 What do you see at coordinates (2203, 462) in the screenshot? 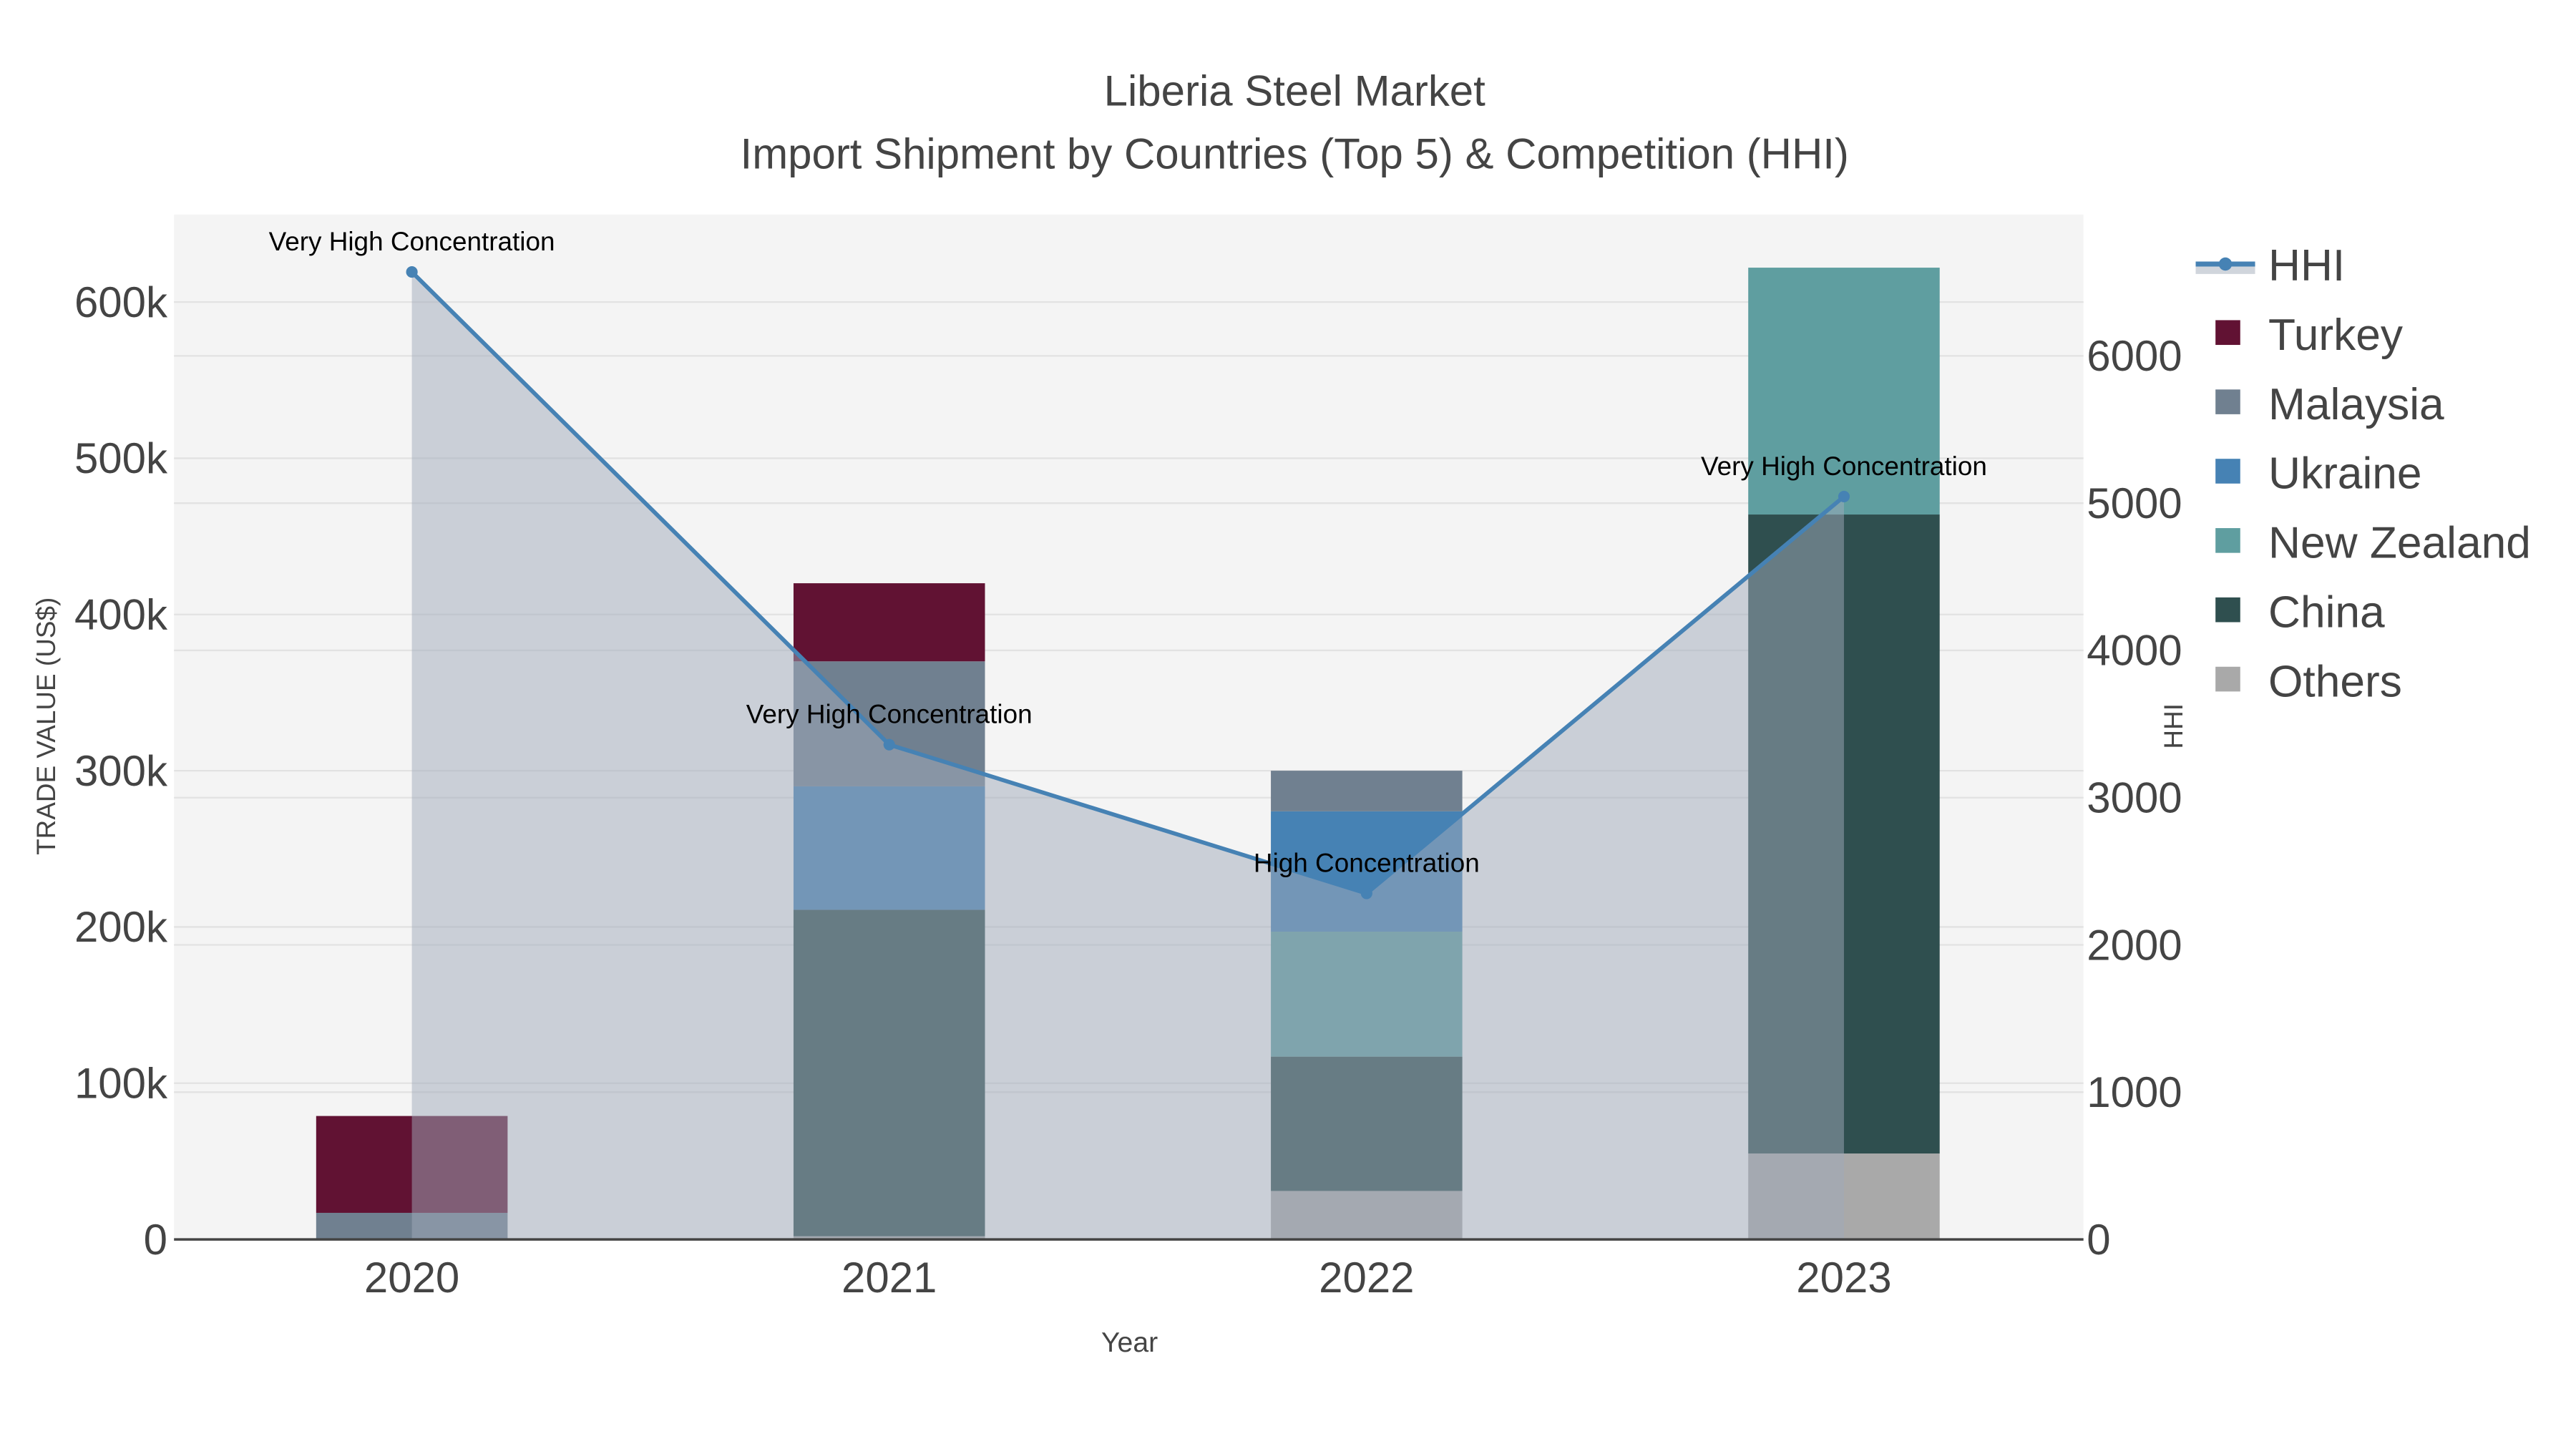
I see `legend-backdrop` at bounding box center [2203, 462].